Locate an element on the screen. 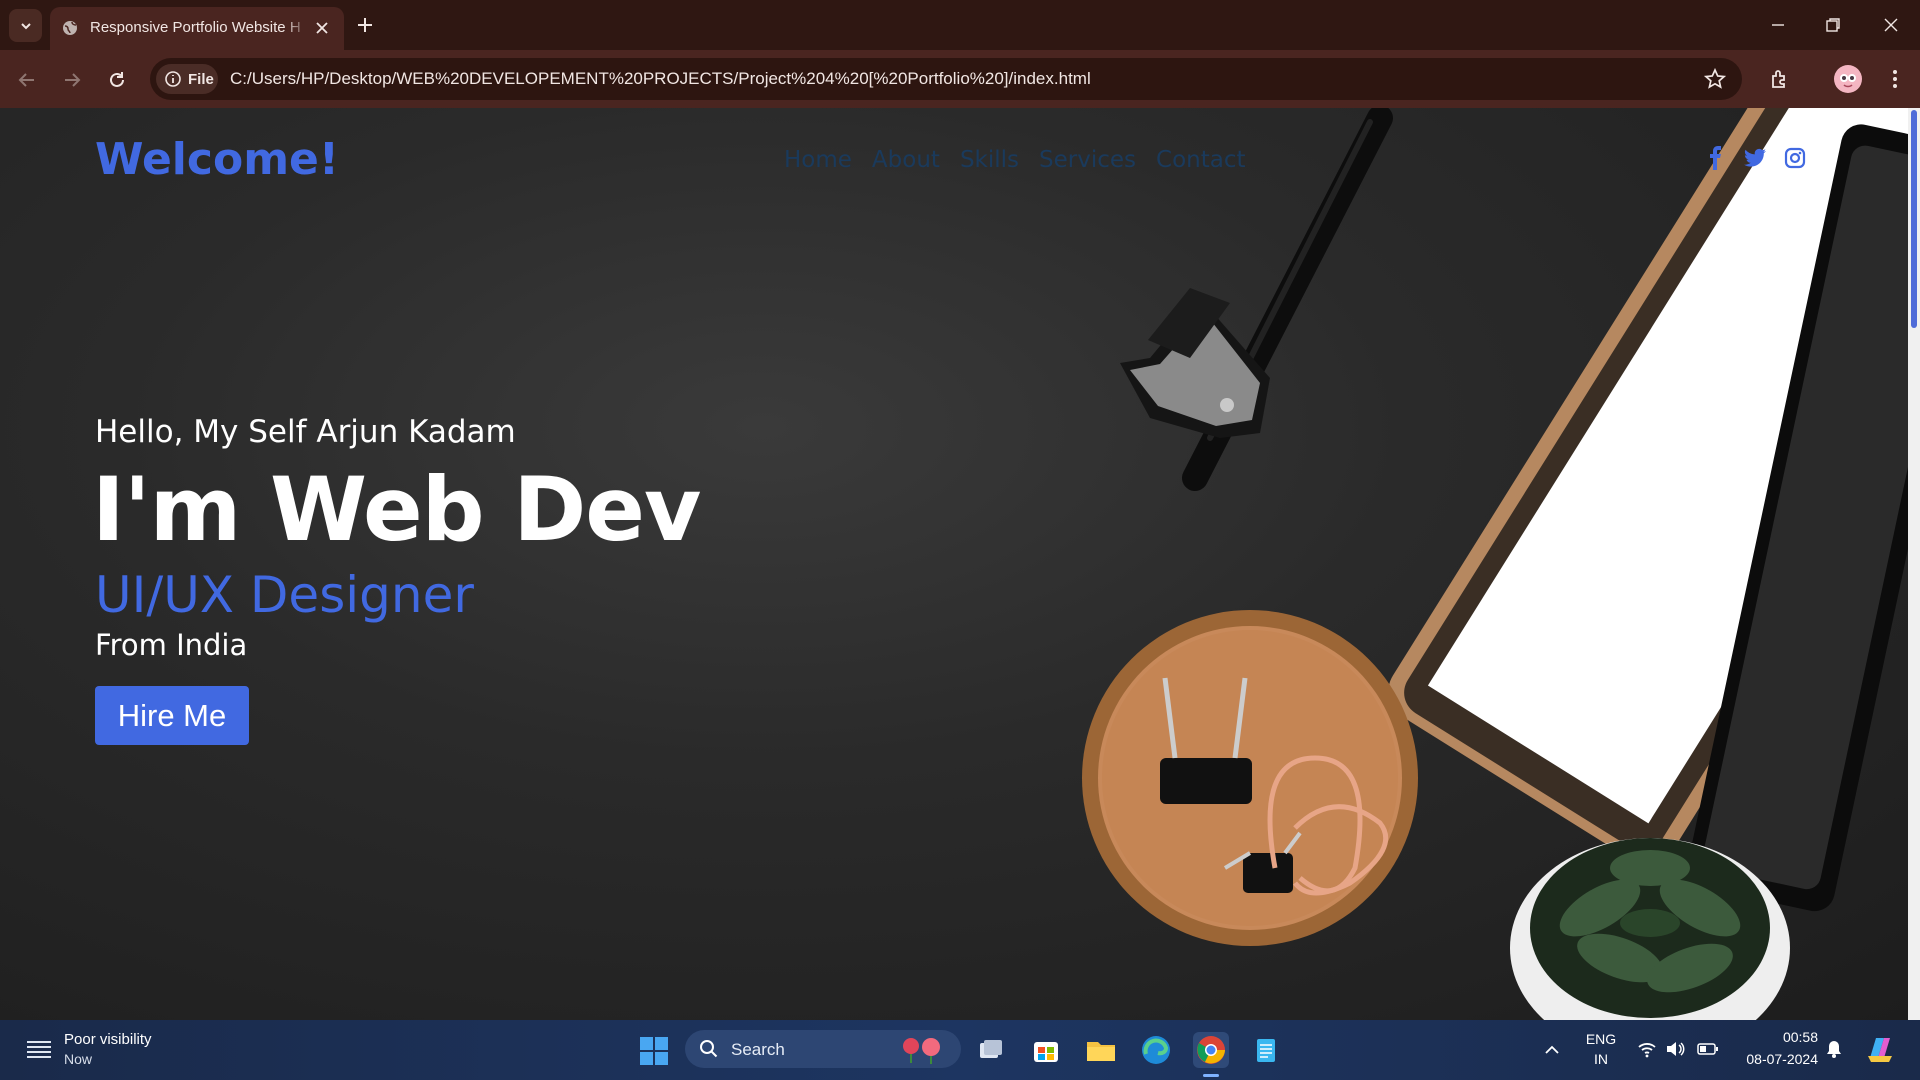 This screenshot has width=1920, height=1080. forward-icon is located at coordinates (72, 80).